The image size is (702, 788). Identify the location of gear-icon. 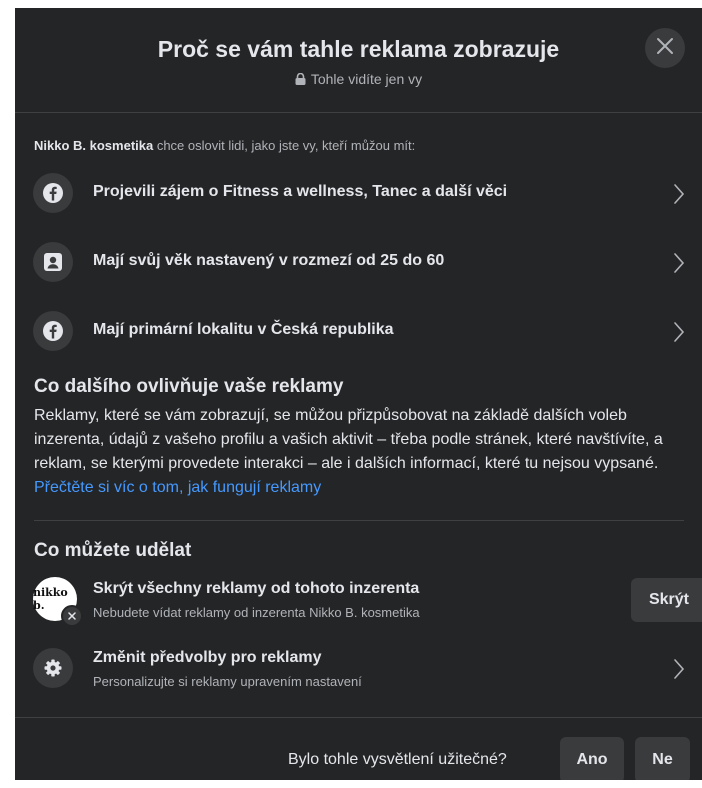
(53, 668).